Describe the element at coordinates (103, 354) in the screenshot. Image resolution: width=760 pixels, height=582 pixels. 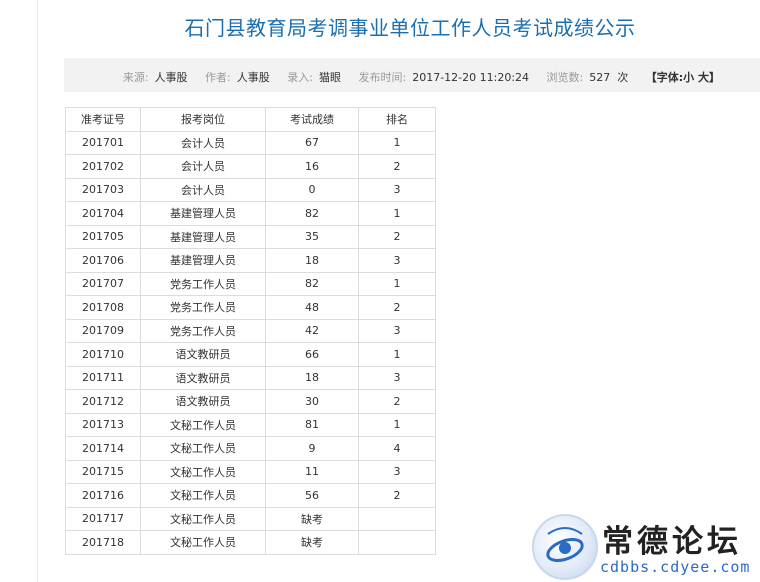
I see `cell-ticket-number: 201710` at that location.